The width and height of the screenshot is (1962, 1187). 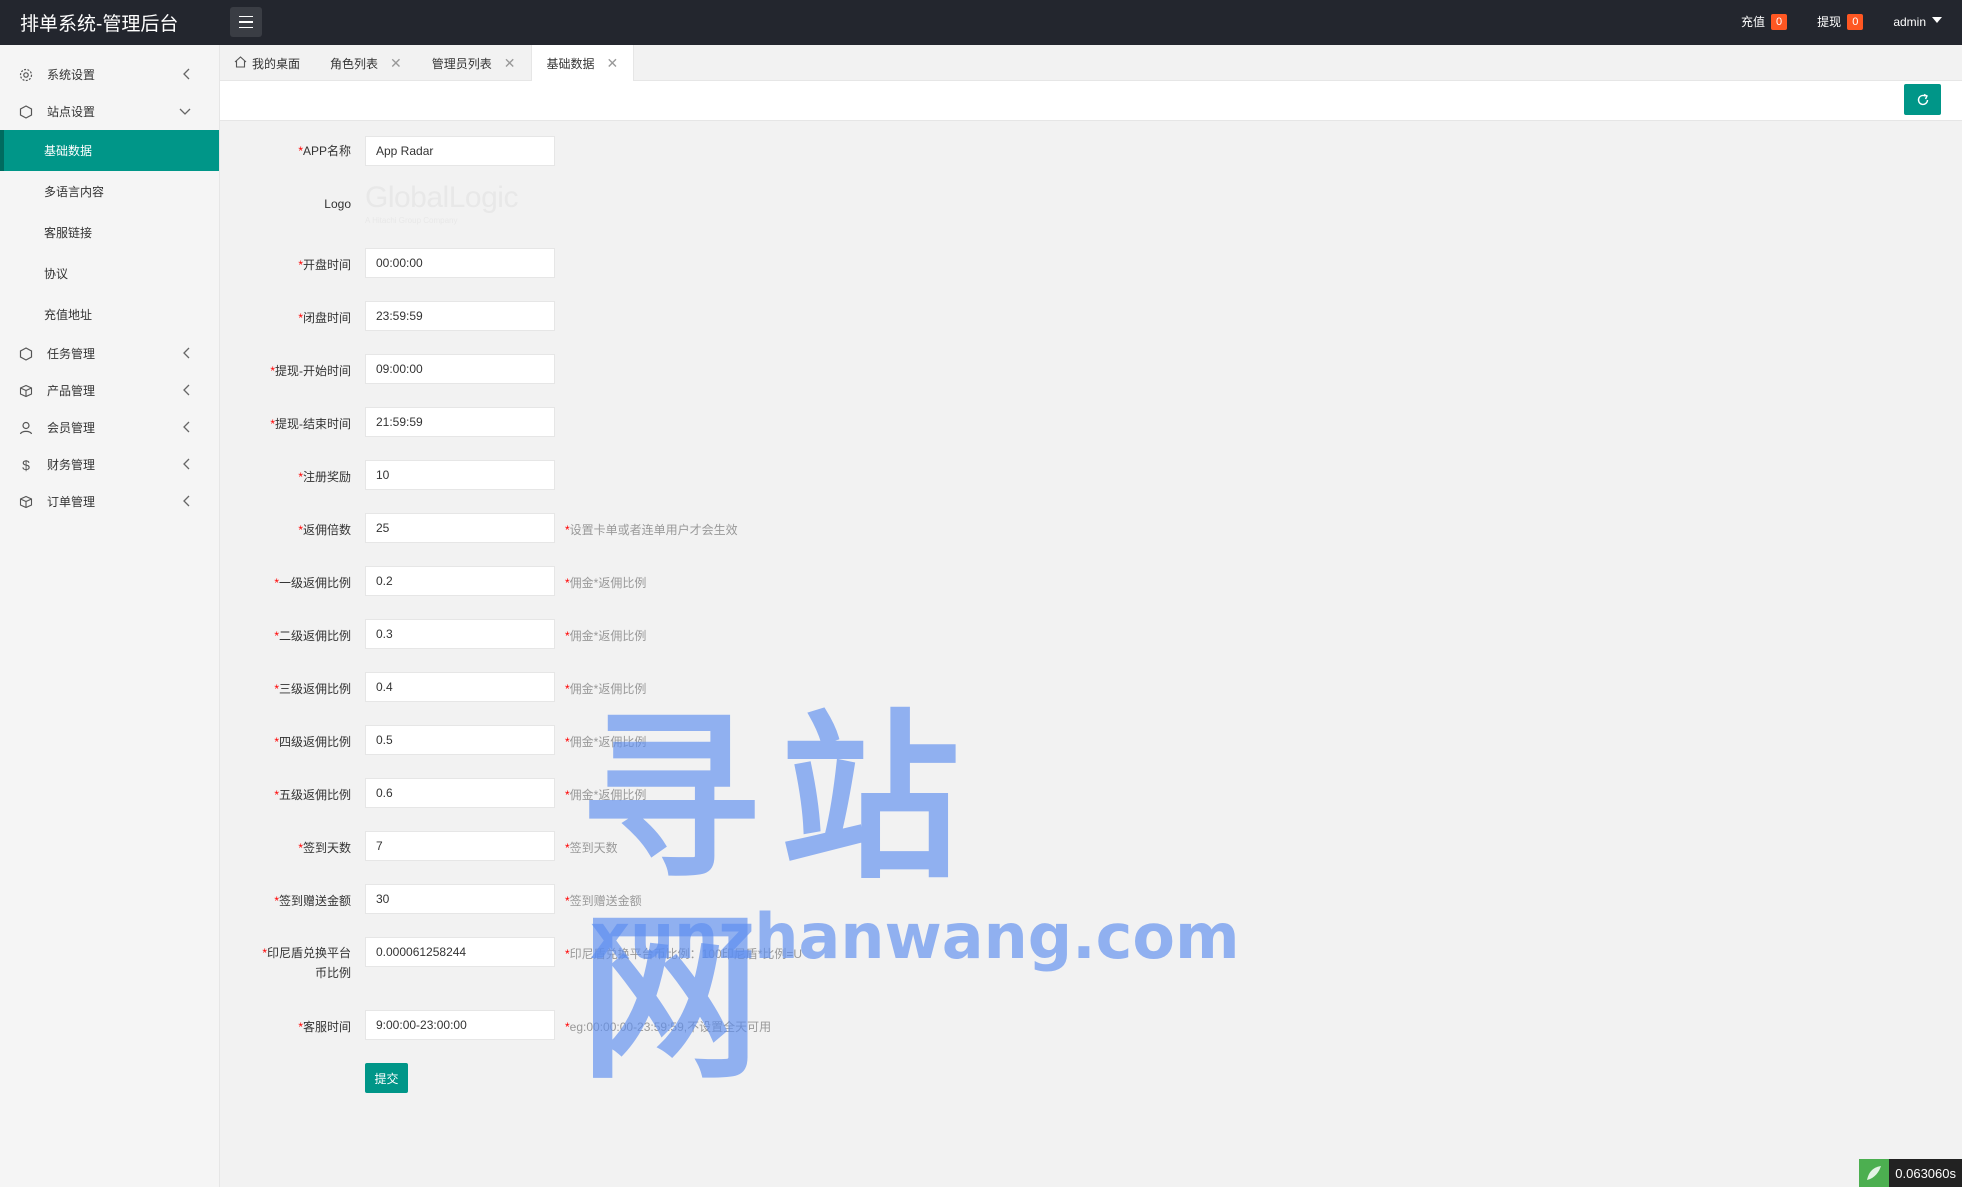 I want to click on field-hint: *设置卡单或者连单用户才会生效, so click(x=651, y=530).